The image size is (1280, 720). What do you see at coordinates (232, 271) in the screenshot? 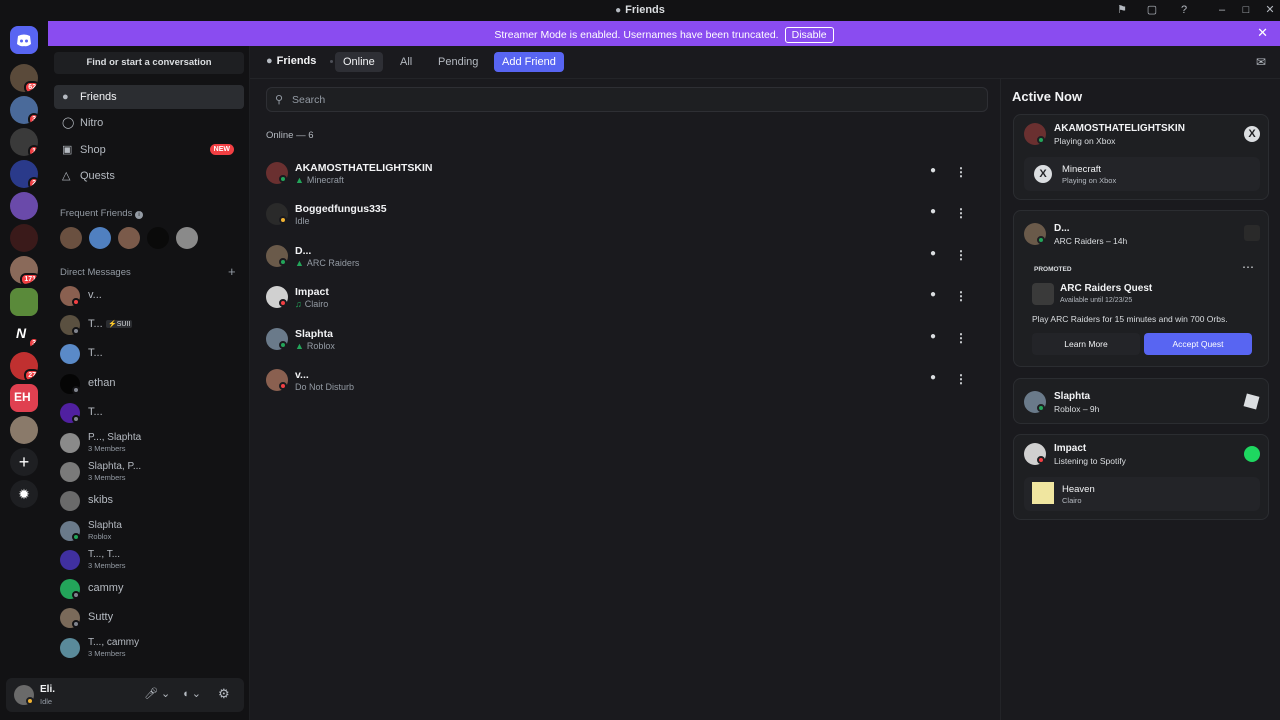
I see `create-dm-icon: +` at bounding box center [232, 271].